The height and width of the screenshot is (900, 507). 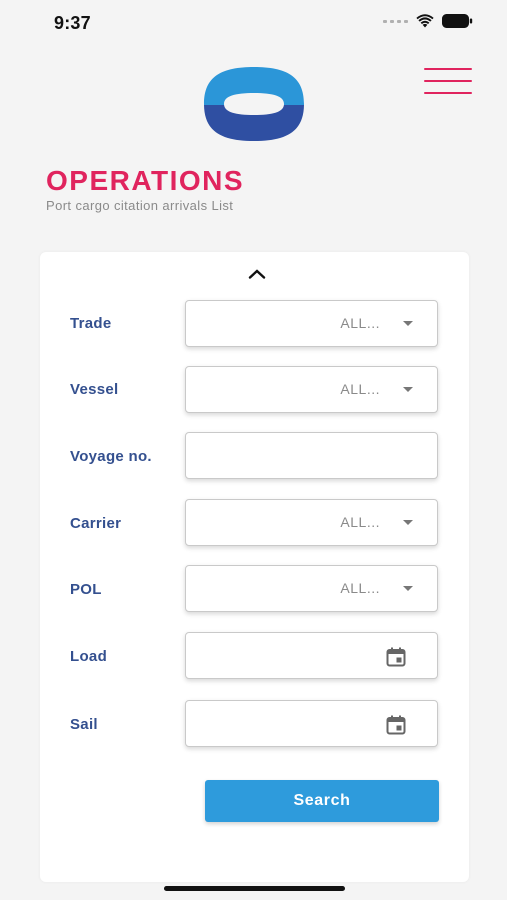 I want to click on app-logo, so click(x=254, y=104).